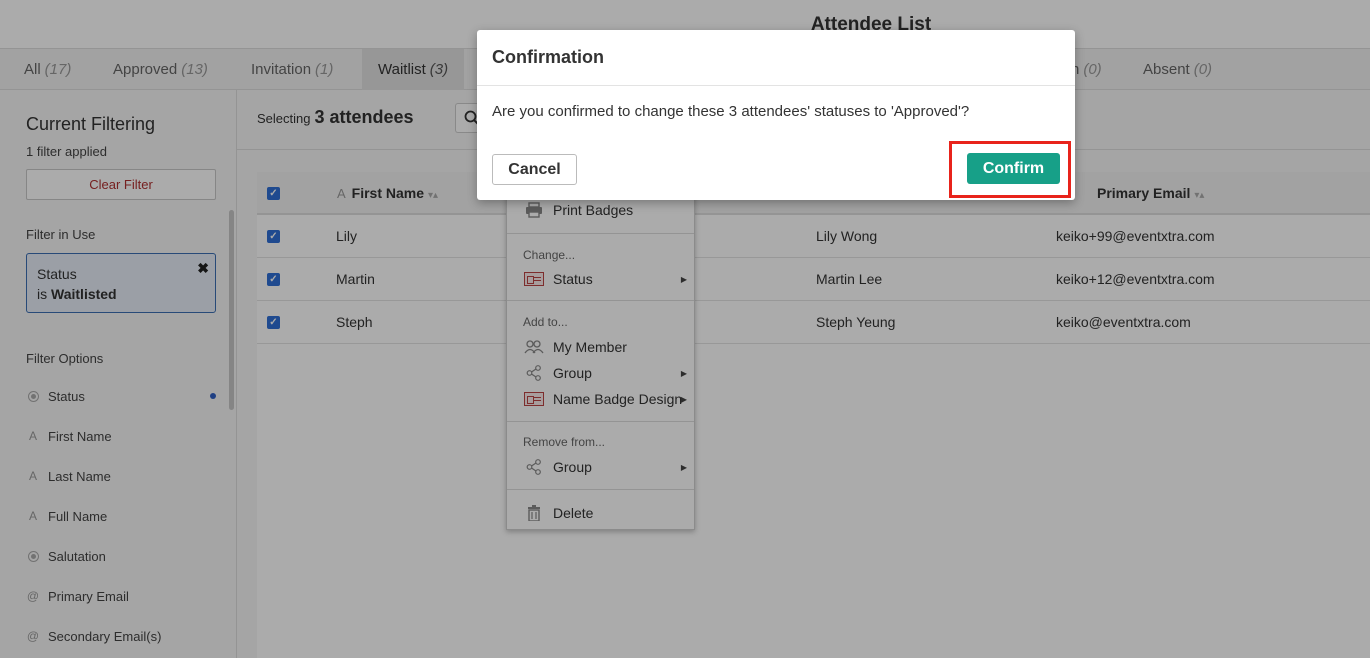 Image resolution: width=1370 pixels, height=658 pixels. What do you see at coordinates (1013, 168) in the screenshot?
I see `confirm-button: Confirm` at bounding box center [1013, 168].